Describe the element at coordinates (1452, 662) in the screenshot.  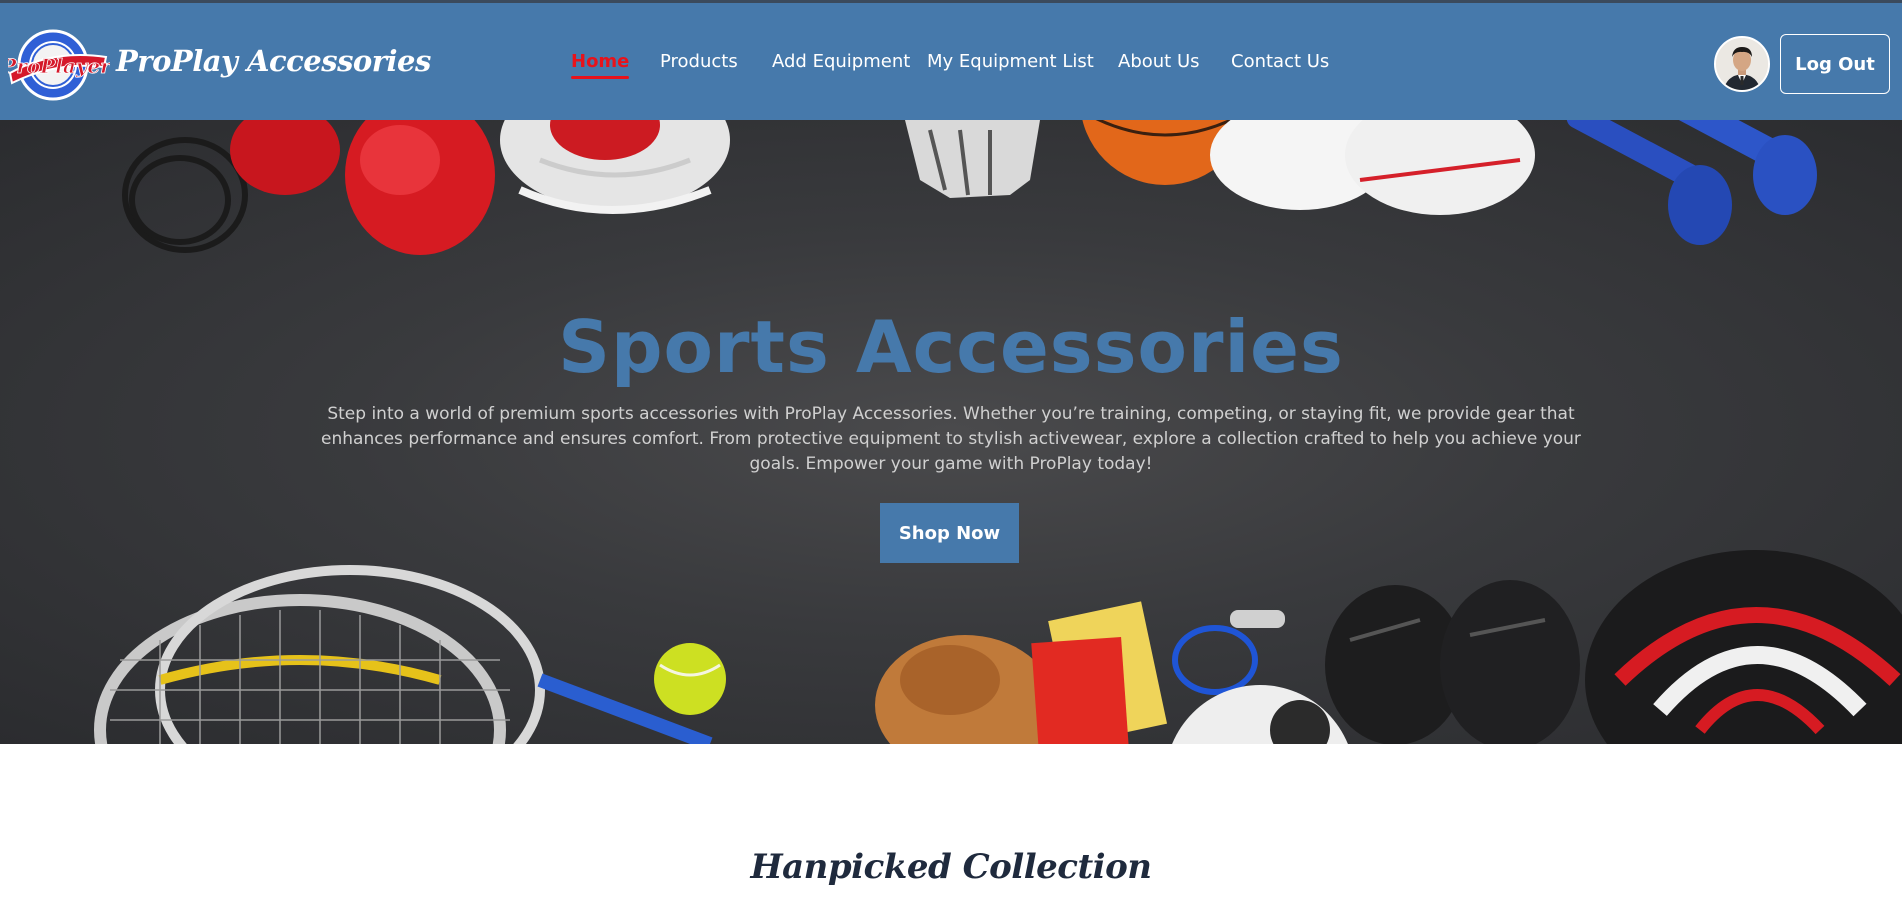
I see `football-boots-icon` at that location.